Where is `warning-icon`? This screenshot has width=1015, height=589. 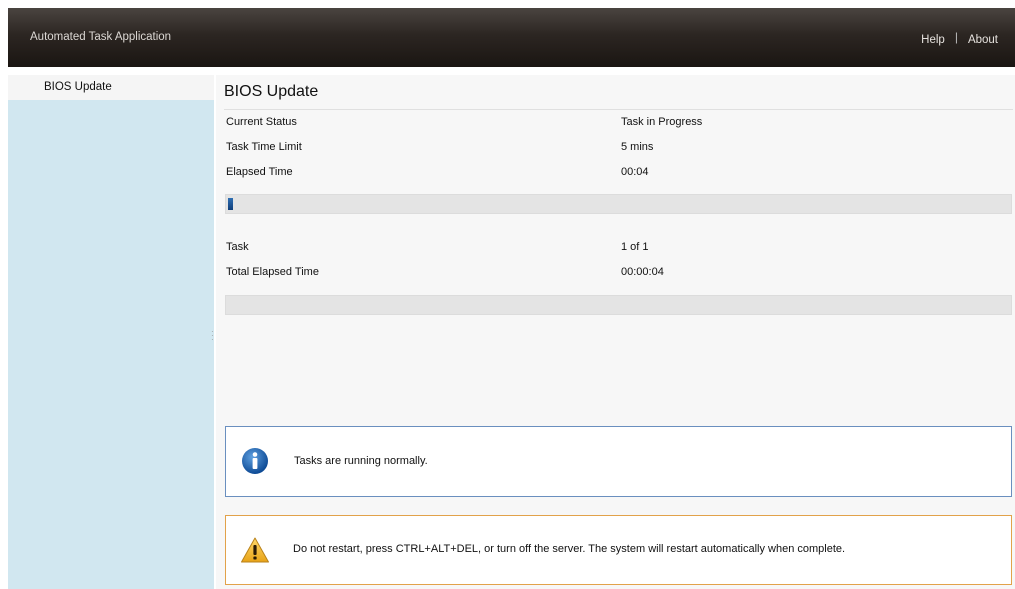 warning-icon is located at coordinates (255, 550).